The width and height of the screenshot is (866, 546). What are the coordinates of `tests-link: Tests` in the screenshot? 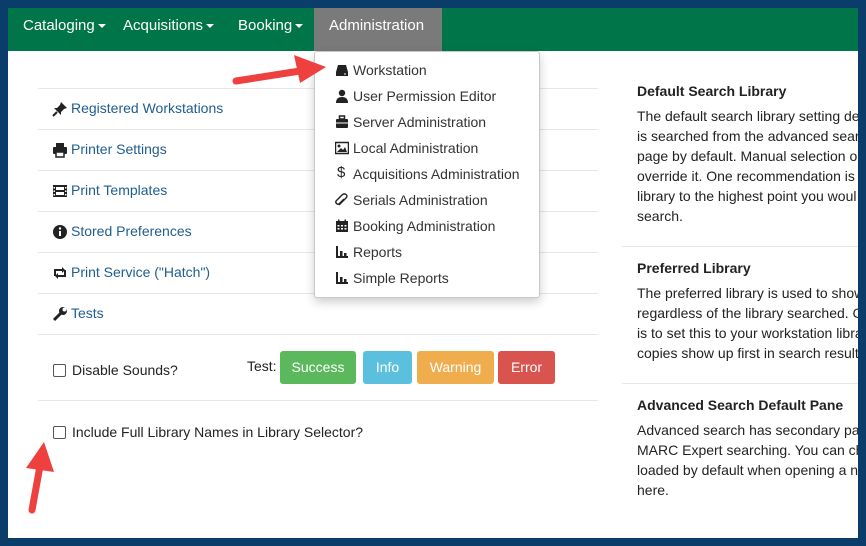 It's located at (87, 313).